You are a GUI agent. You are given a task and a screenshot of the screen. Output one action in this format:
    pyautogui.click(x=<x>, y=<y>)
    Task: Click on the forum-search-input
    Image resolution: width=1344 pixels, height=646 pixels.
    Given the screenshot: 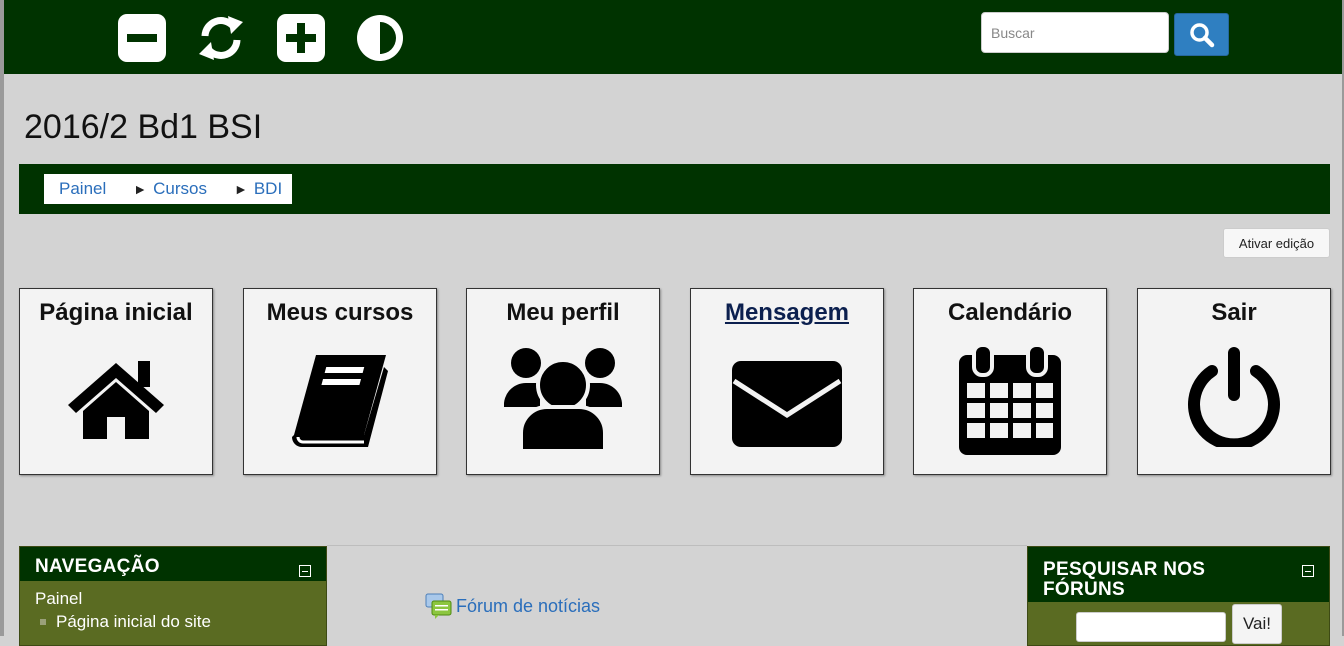 What is the action you would take?
    pyautogui.click(x=1151, y=627)
    